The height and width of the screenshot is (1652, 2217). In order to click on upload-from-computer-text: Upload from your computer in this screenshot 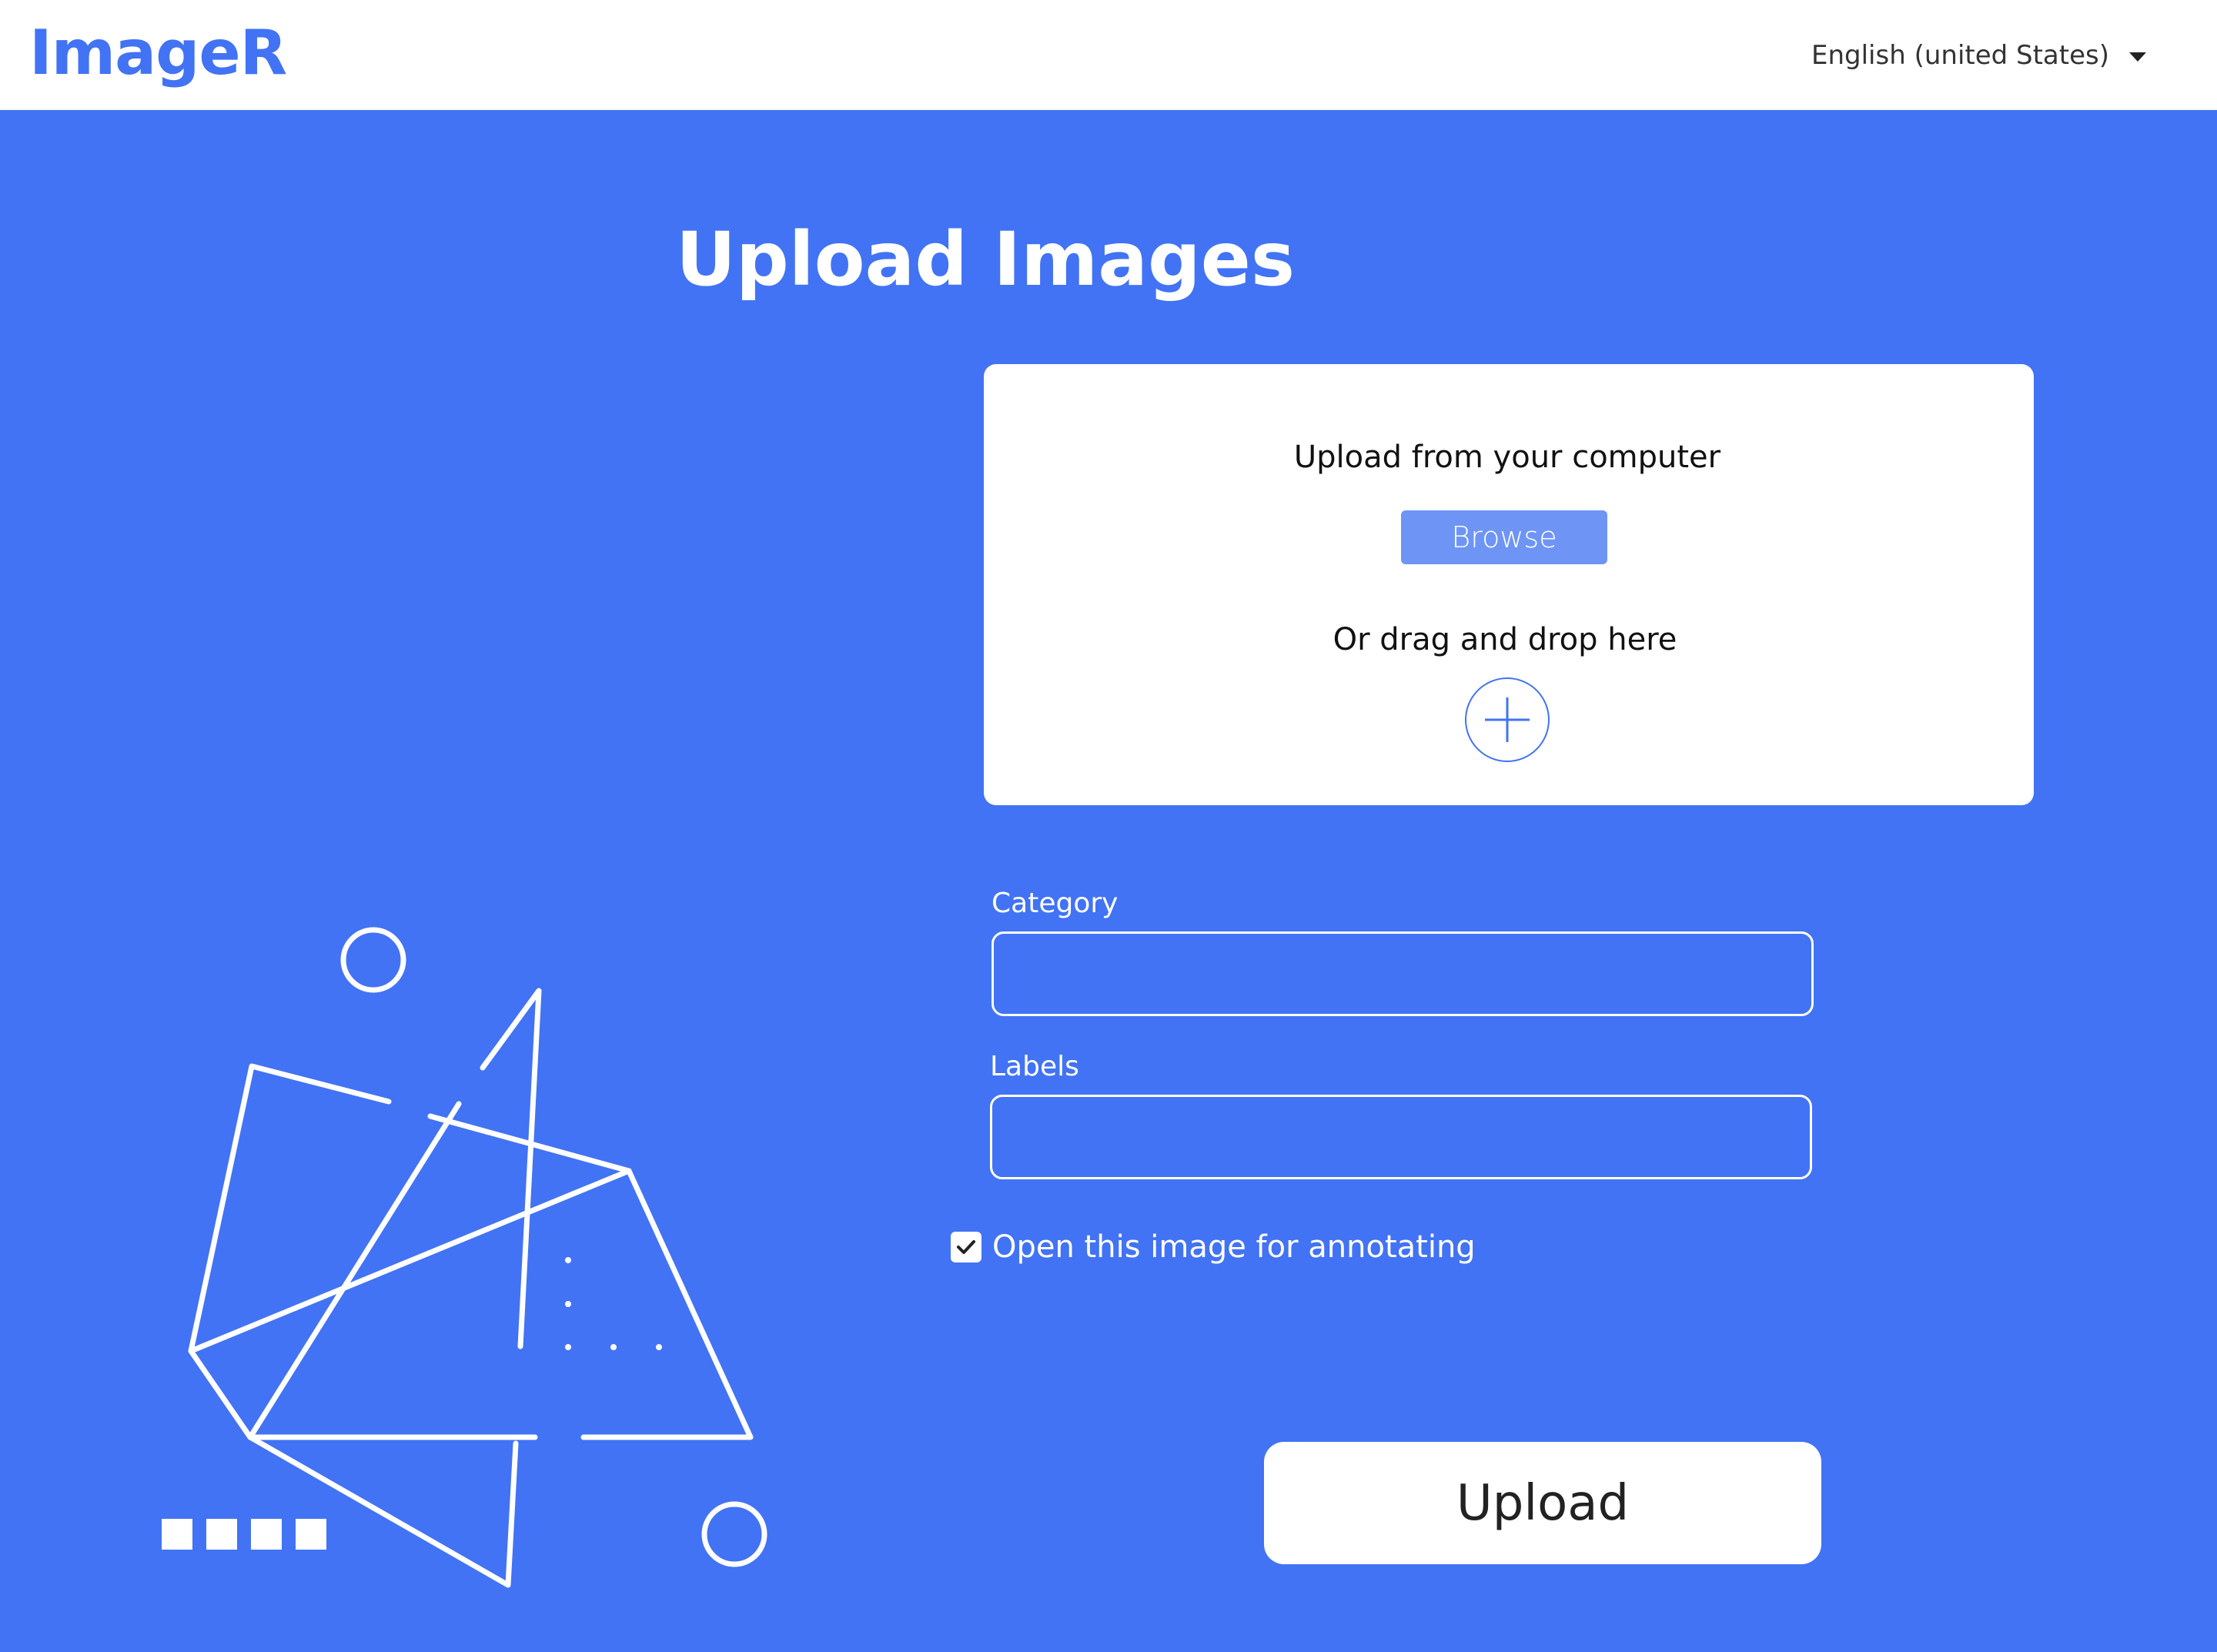, I will do `click(1507, 457)`.